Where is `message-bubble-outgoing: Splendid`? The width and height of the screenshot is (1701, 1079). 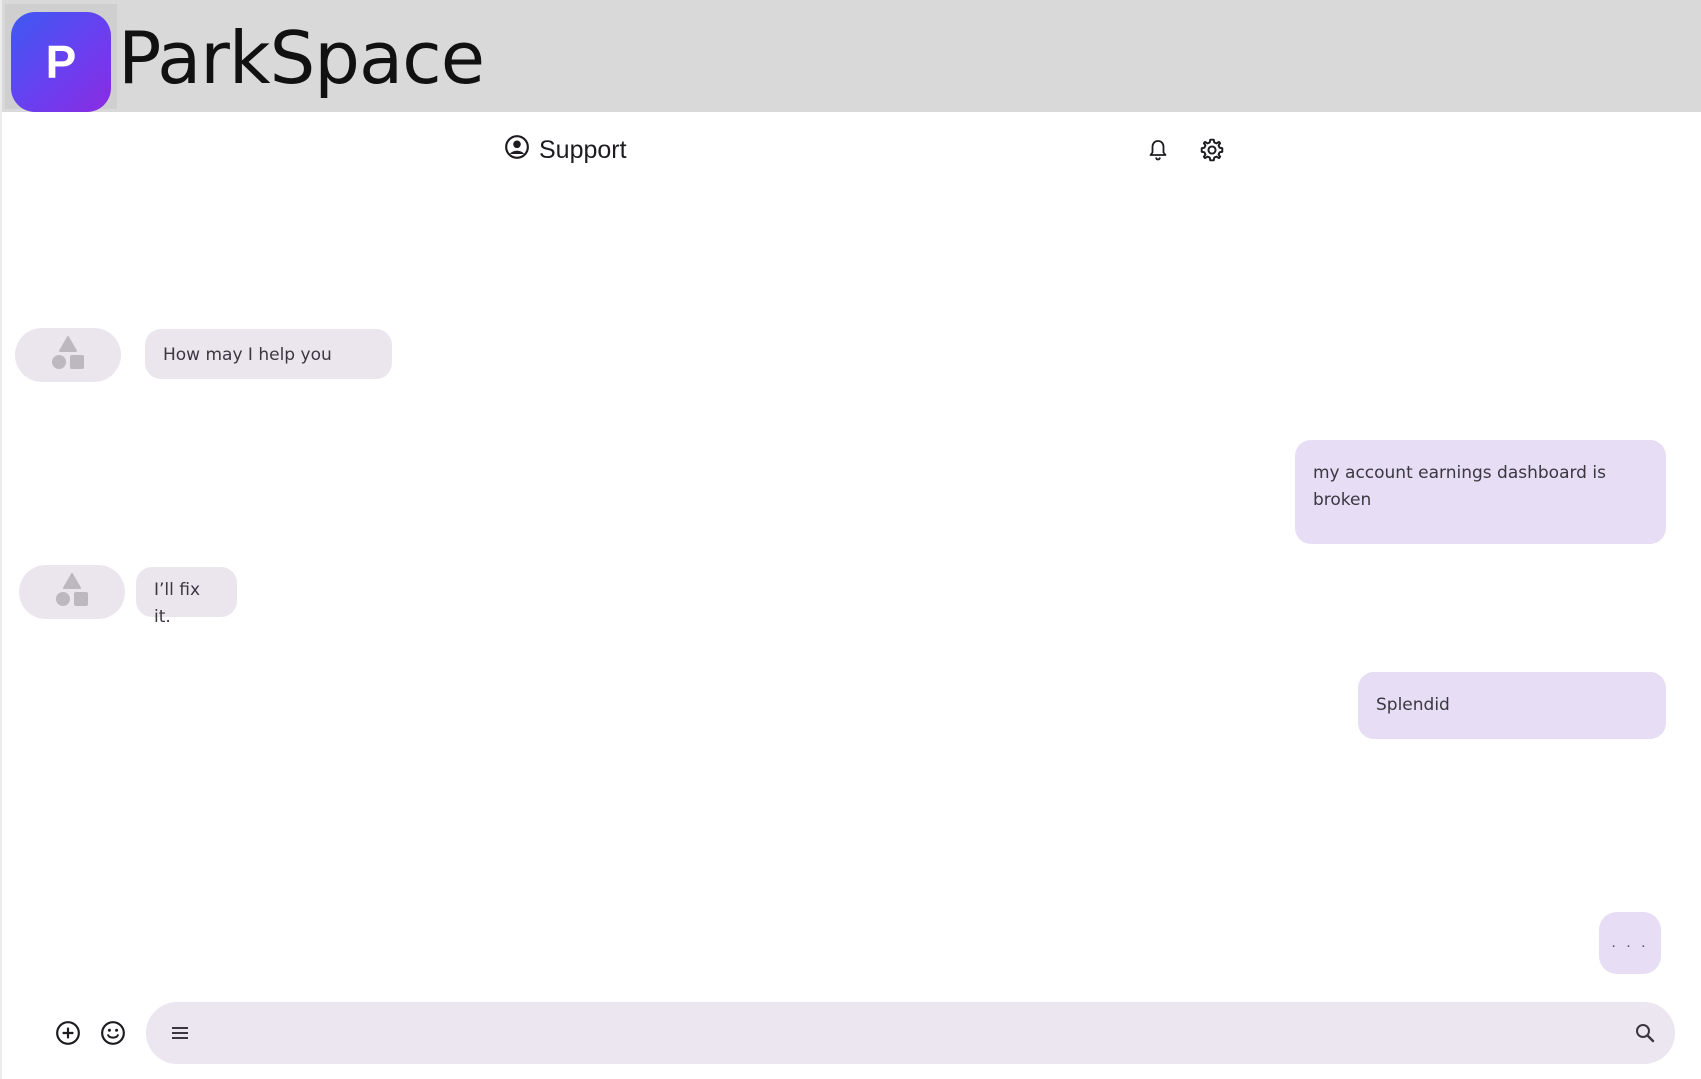
message-bubble-outgoing: Splendid is located at coordinates (1512, 705).